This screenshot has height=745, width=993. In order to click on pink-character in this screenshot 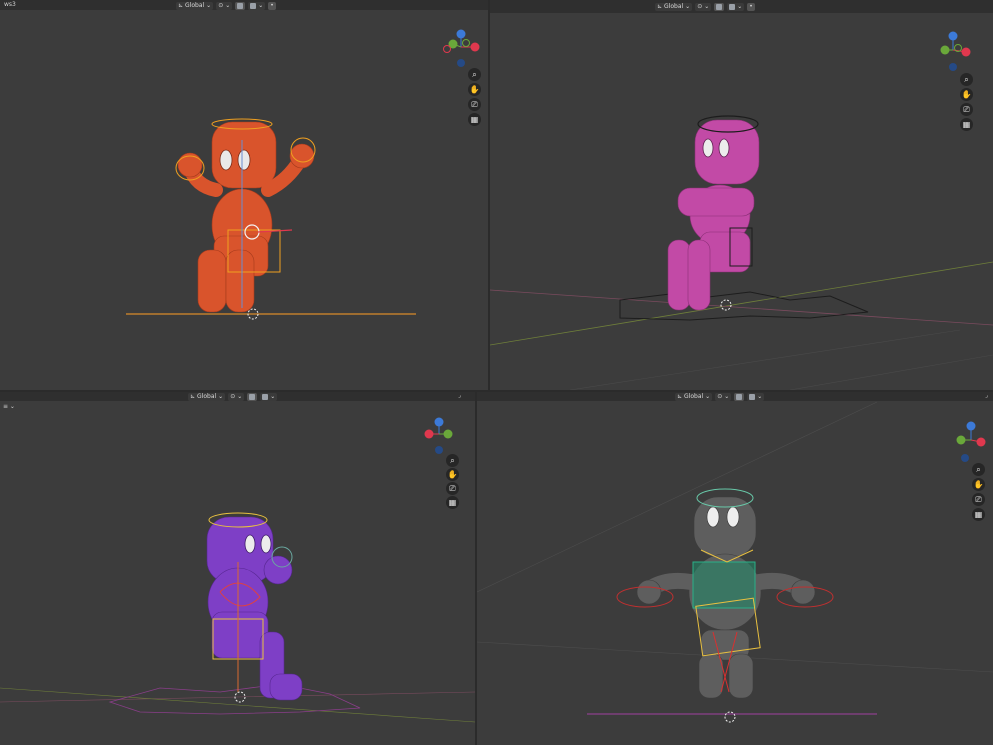, I will do `click(713, 215)`.